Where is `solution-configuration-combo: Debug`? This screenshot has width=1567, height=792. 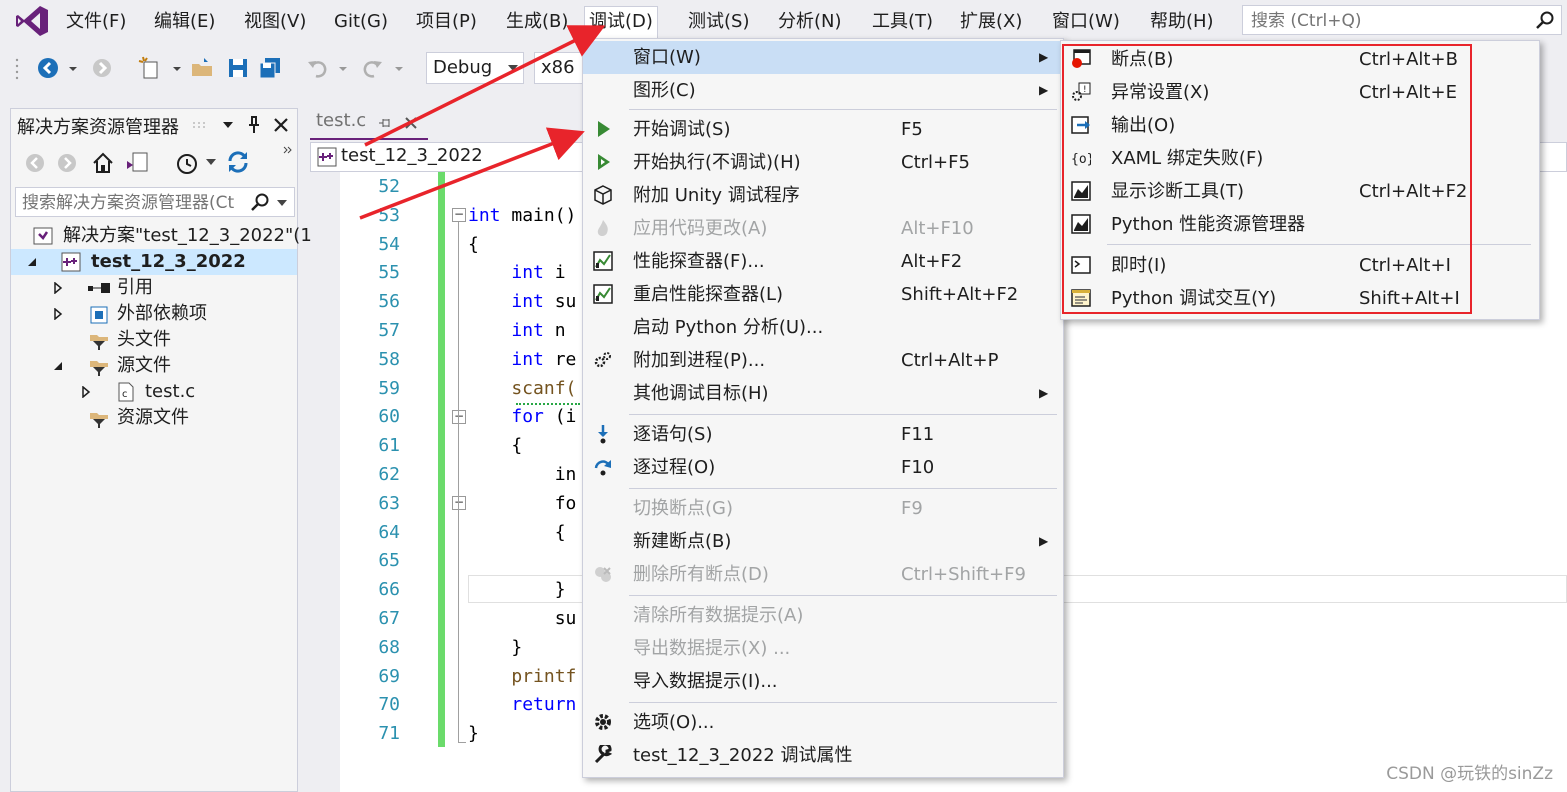 solution-configuration-combo: Debug is located at coordinates (475, 68).